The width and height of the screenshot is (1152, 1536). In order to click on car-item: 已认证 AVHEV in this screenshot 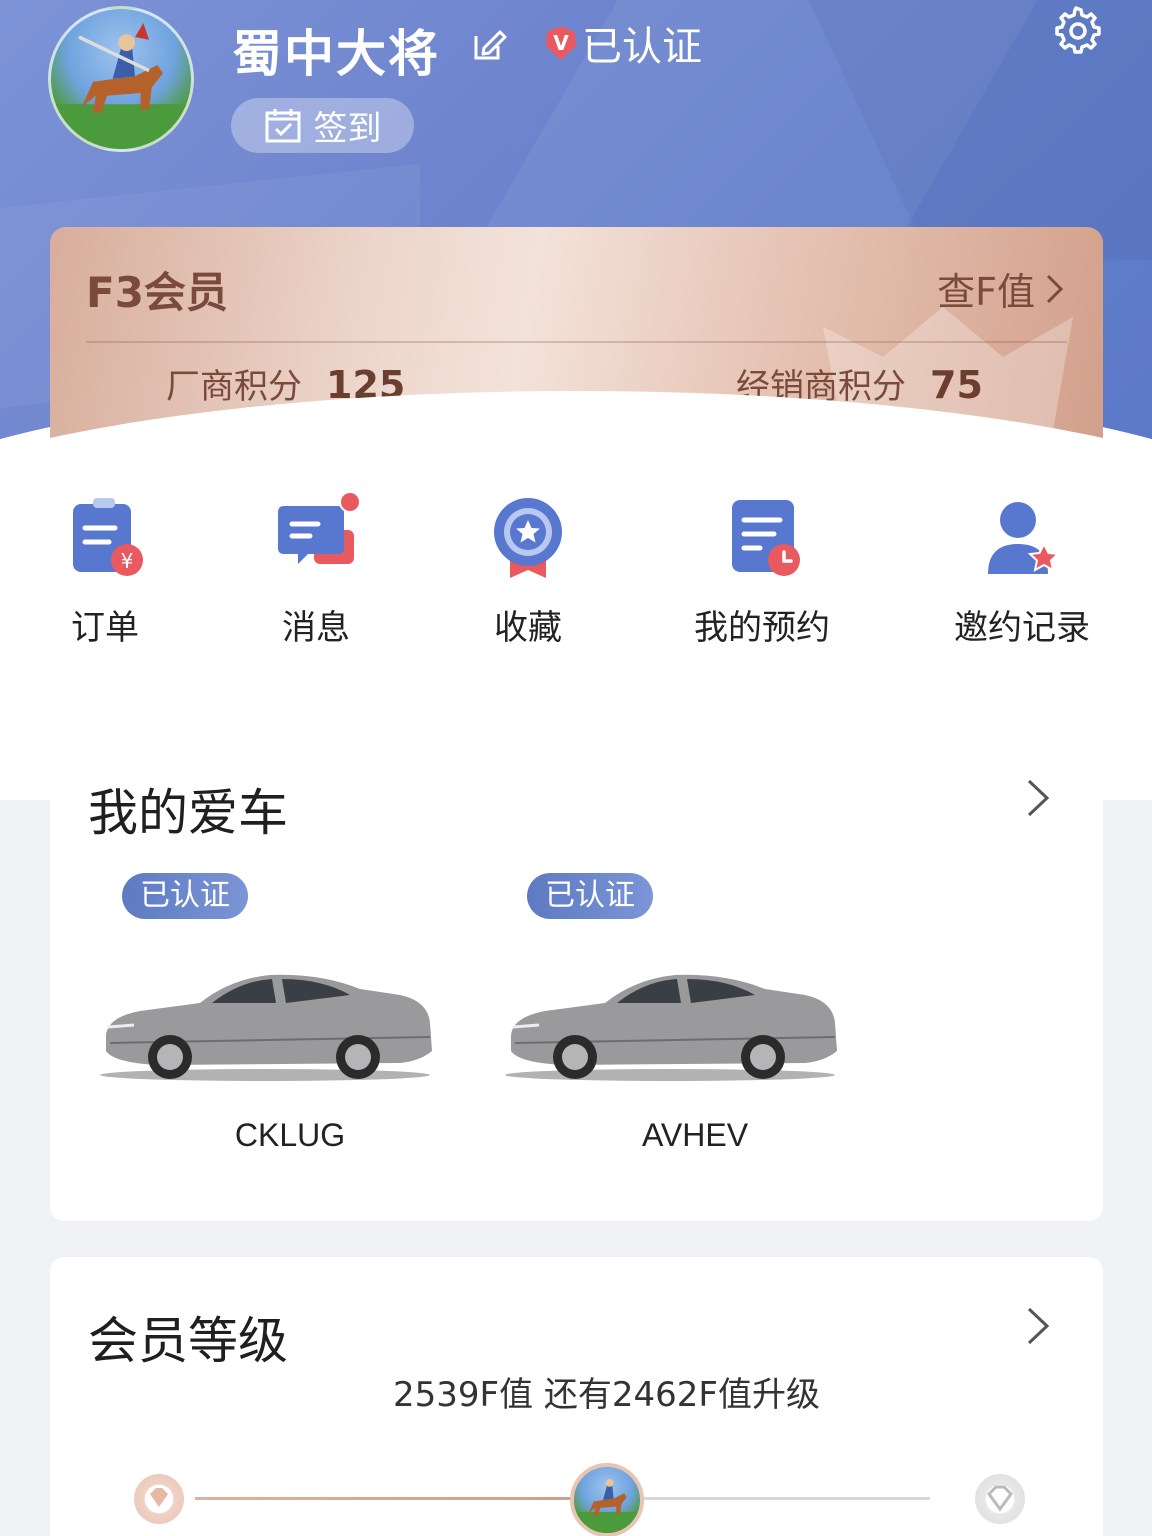, I will do `click(675, 1019)`.